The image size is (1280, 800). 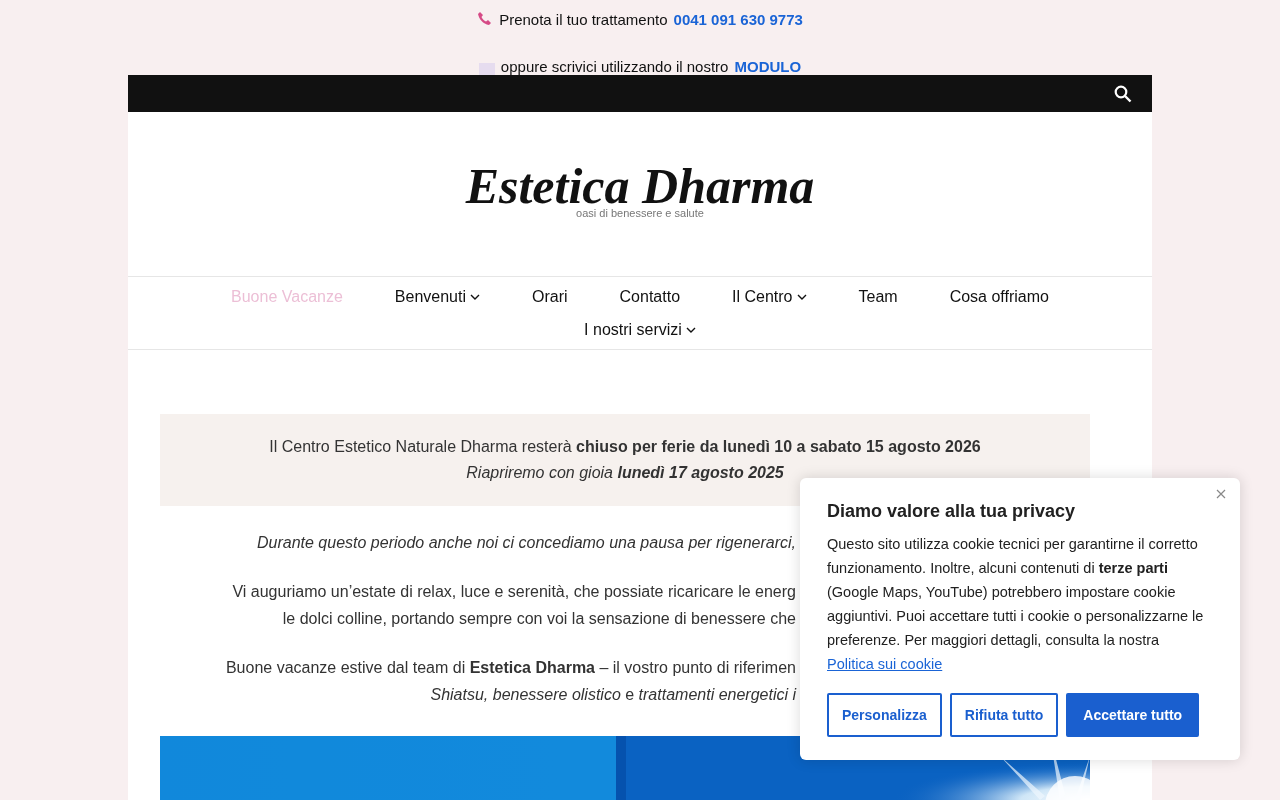 What do you see at coordinates (885, 664) in the screenshot?
I see `cookie-policy-link: Politica sui cookie` at bounding box center [885, 664].